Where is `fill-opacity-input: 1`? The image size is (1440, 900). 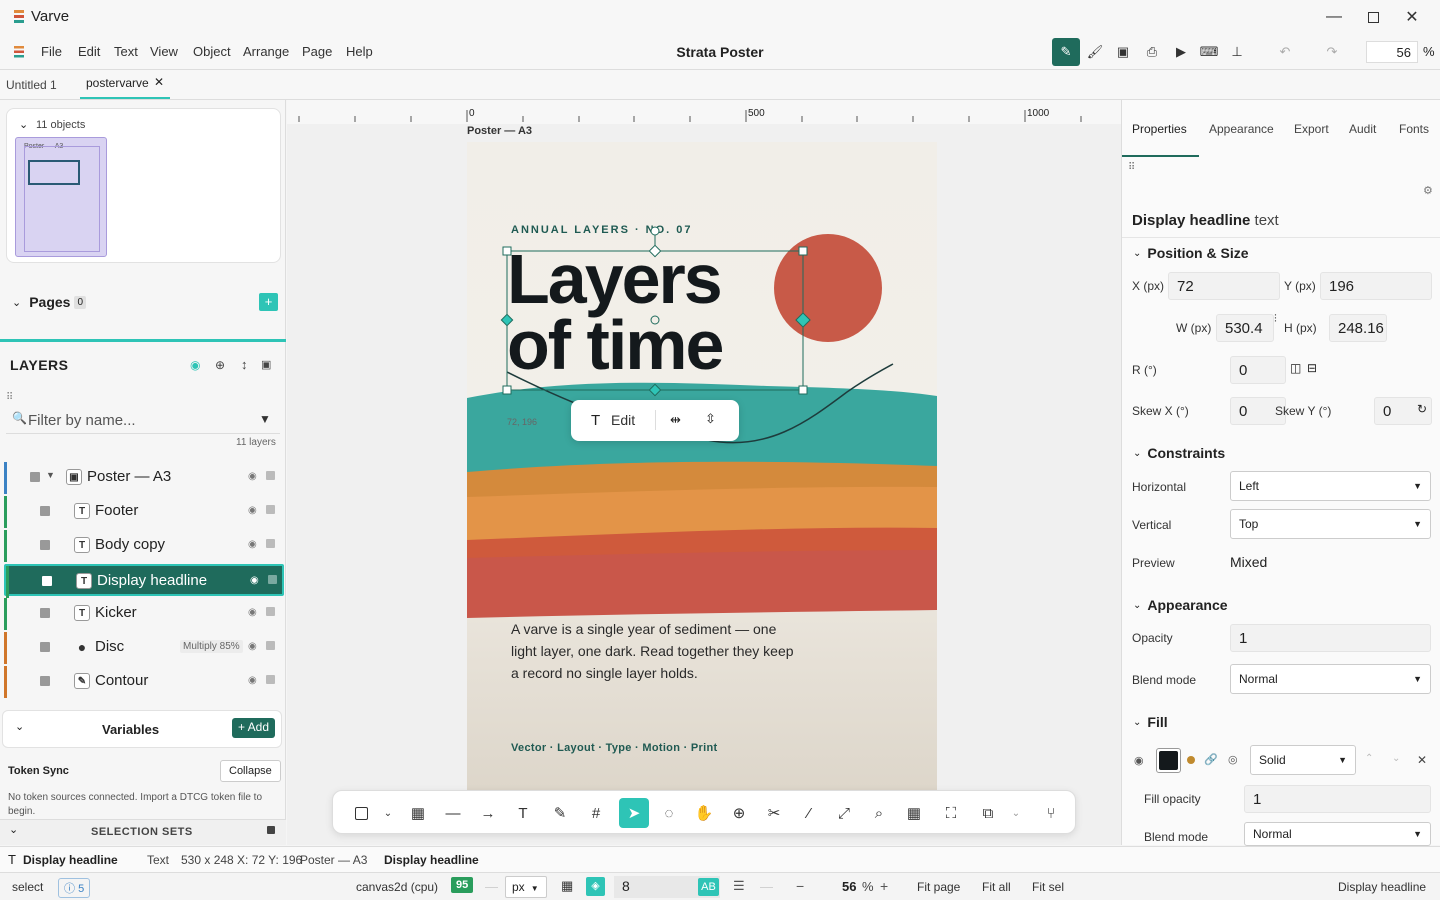
fill-opacity-input: 1 is located at coordinates (1337, 799).